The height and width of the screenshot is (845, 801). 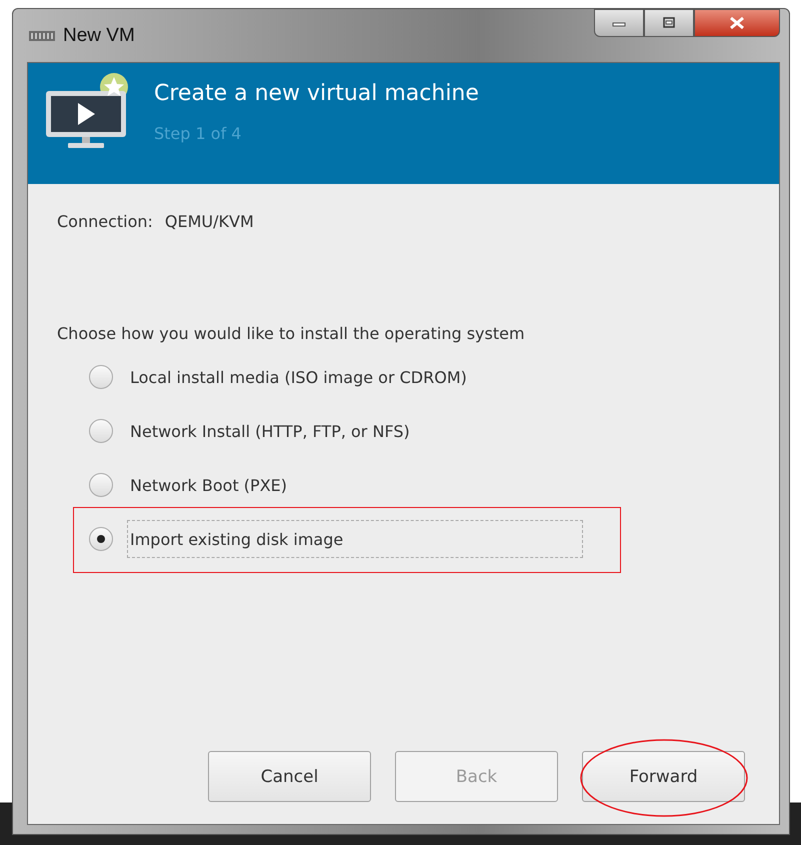 What do you see at coordinates (298, 377) in the screenshot?
I see `option-label: Local install media (ISO image or CDROM)` at bounding box center [298, 377].